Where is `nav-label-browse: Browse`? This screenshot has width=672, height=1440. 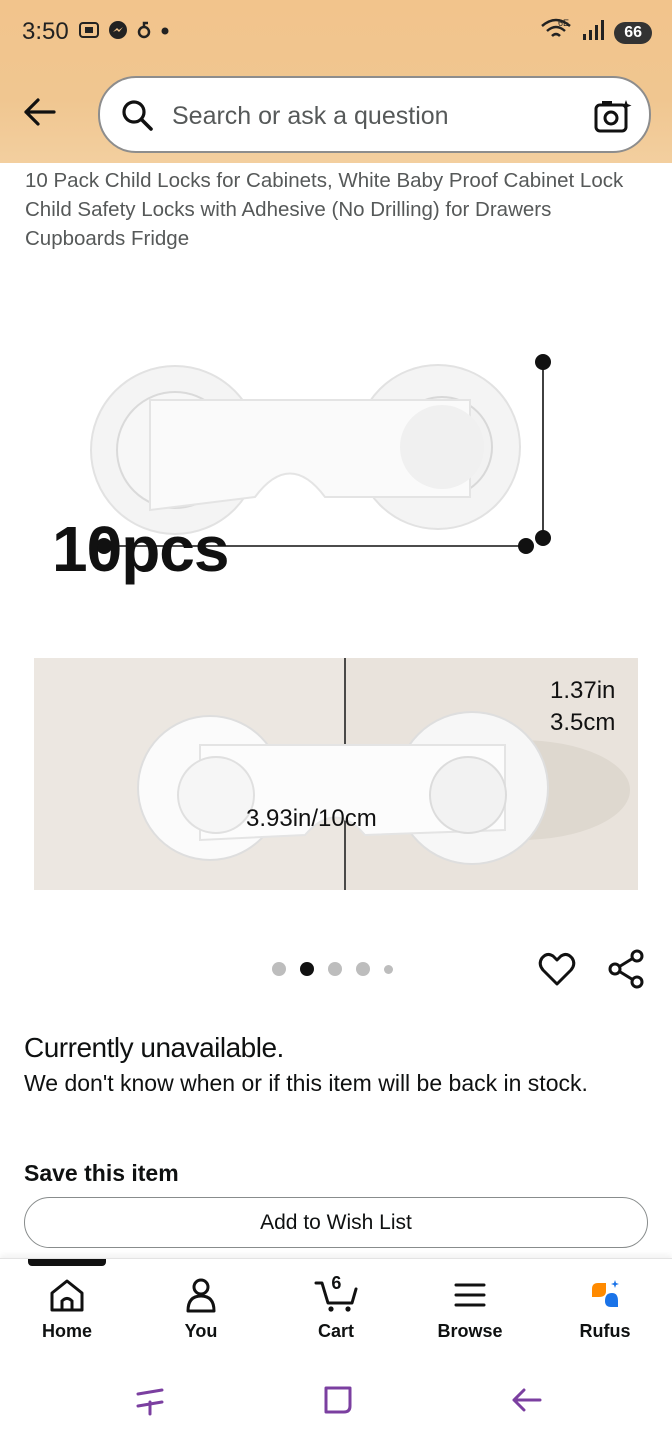 nav-label-browse: Browse is located at coordinates (470, 1331).